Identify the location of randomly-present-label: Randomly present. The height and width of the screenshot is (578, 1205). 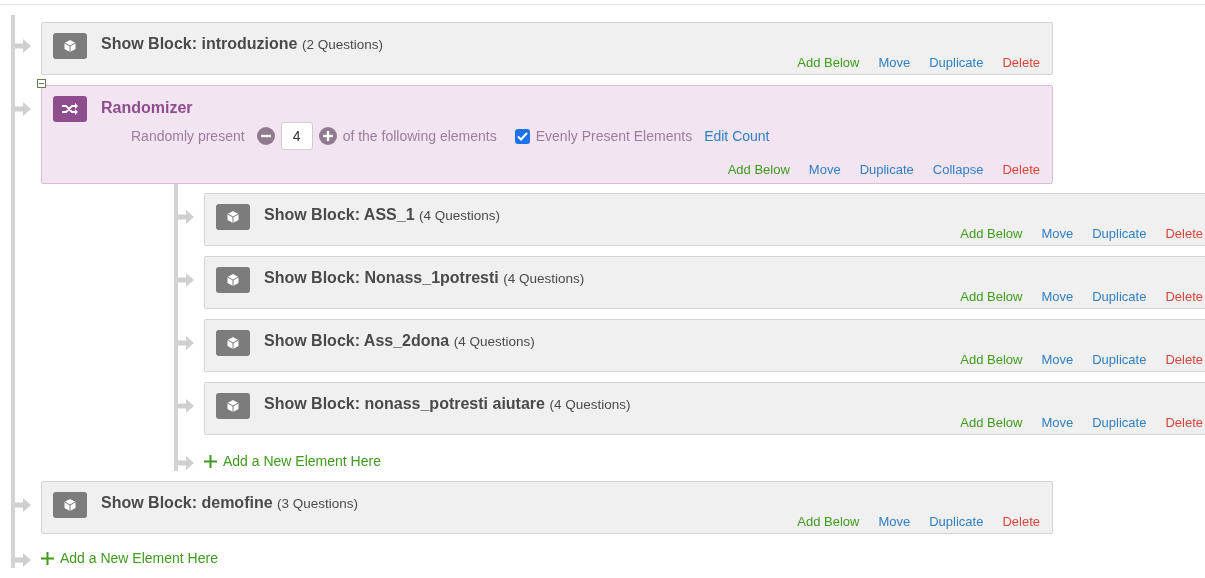
(188, 136).